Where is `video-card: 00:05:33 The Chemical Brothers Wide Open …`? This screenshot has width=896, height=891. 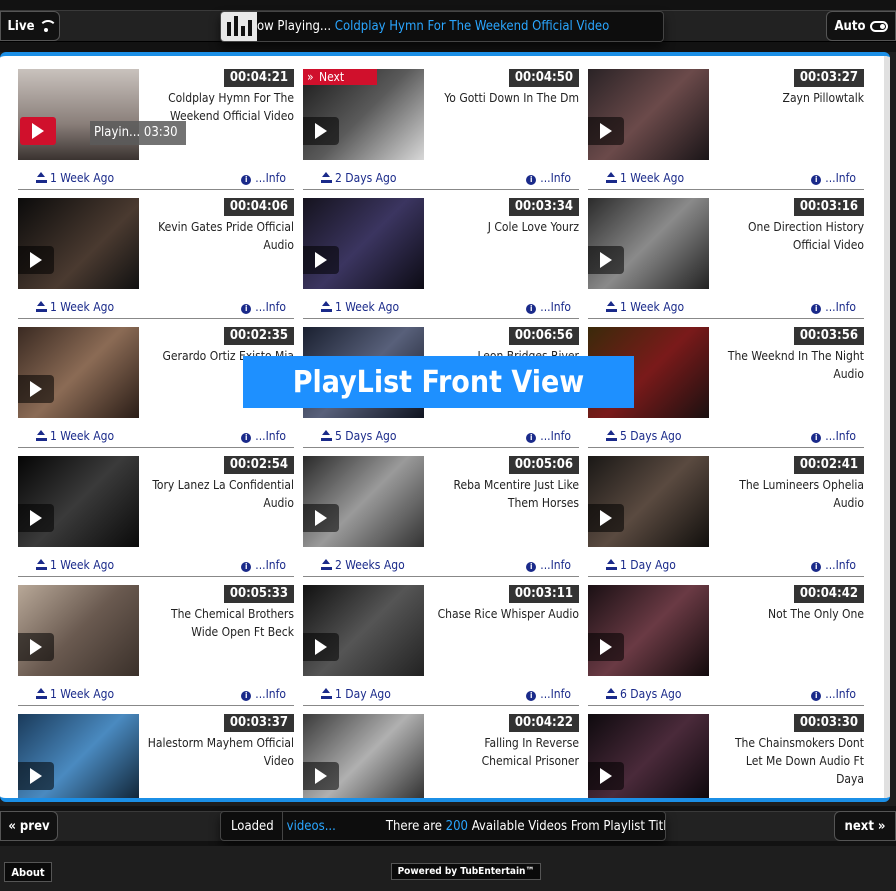 video-card: 00:05:33 The Chemical Brothers Wide Open … is located at coordinates (156, 645).